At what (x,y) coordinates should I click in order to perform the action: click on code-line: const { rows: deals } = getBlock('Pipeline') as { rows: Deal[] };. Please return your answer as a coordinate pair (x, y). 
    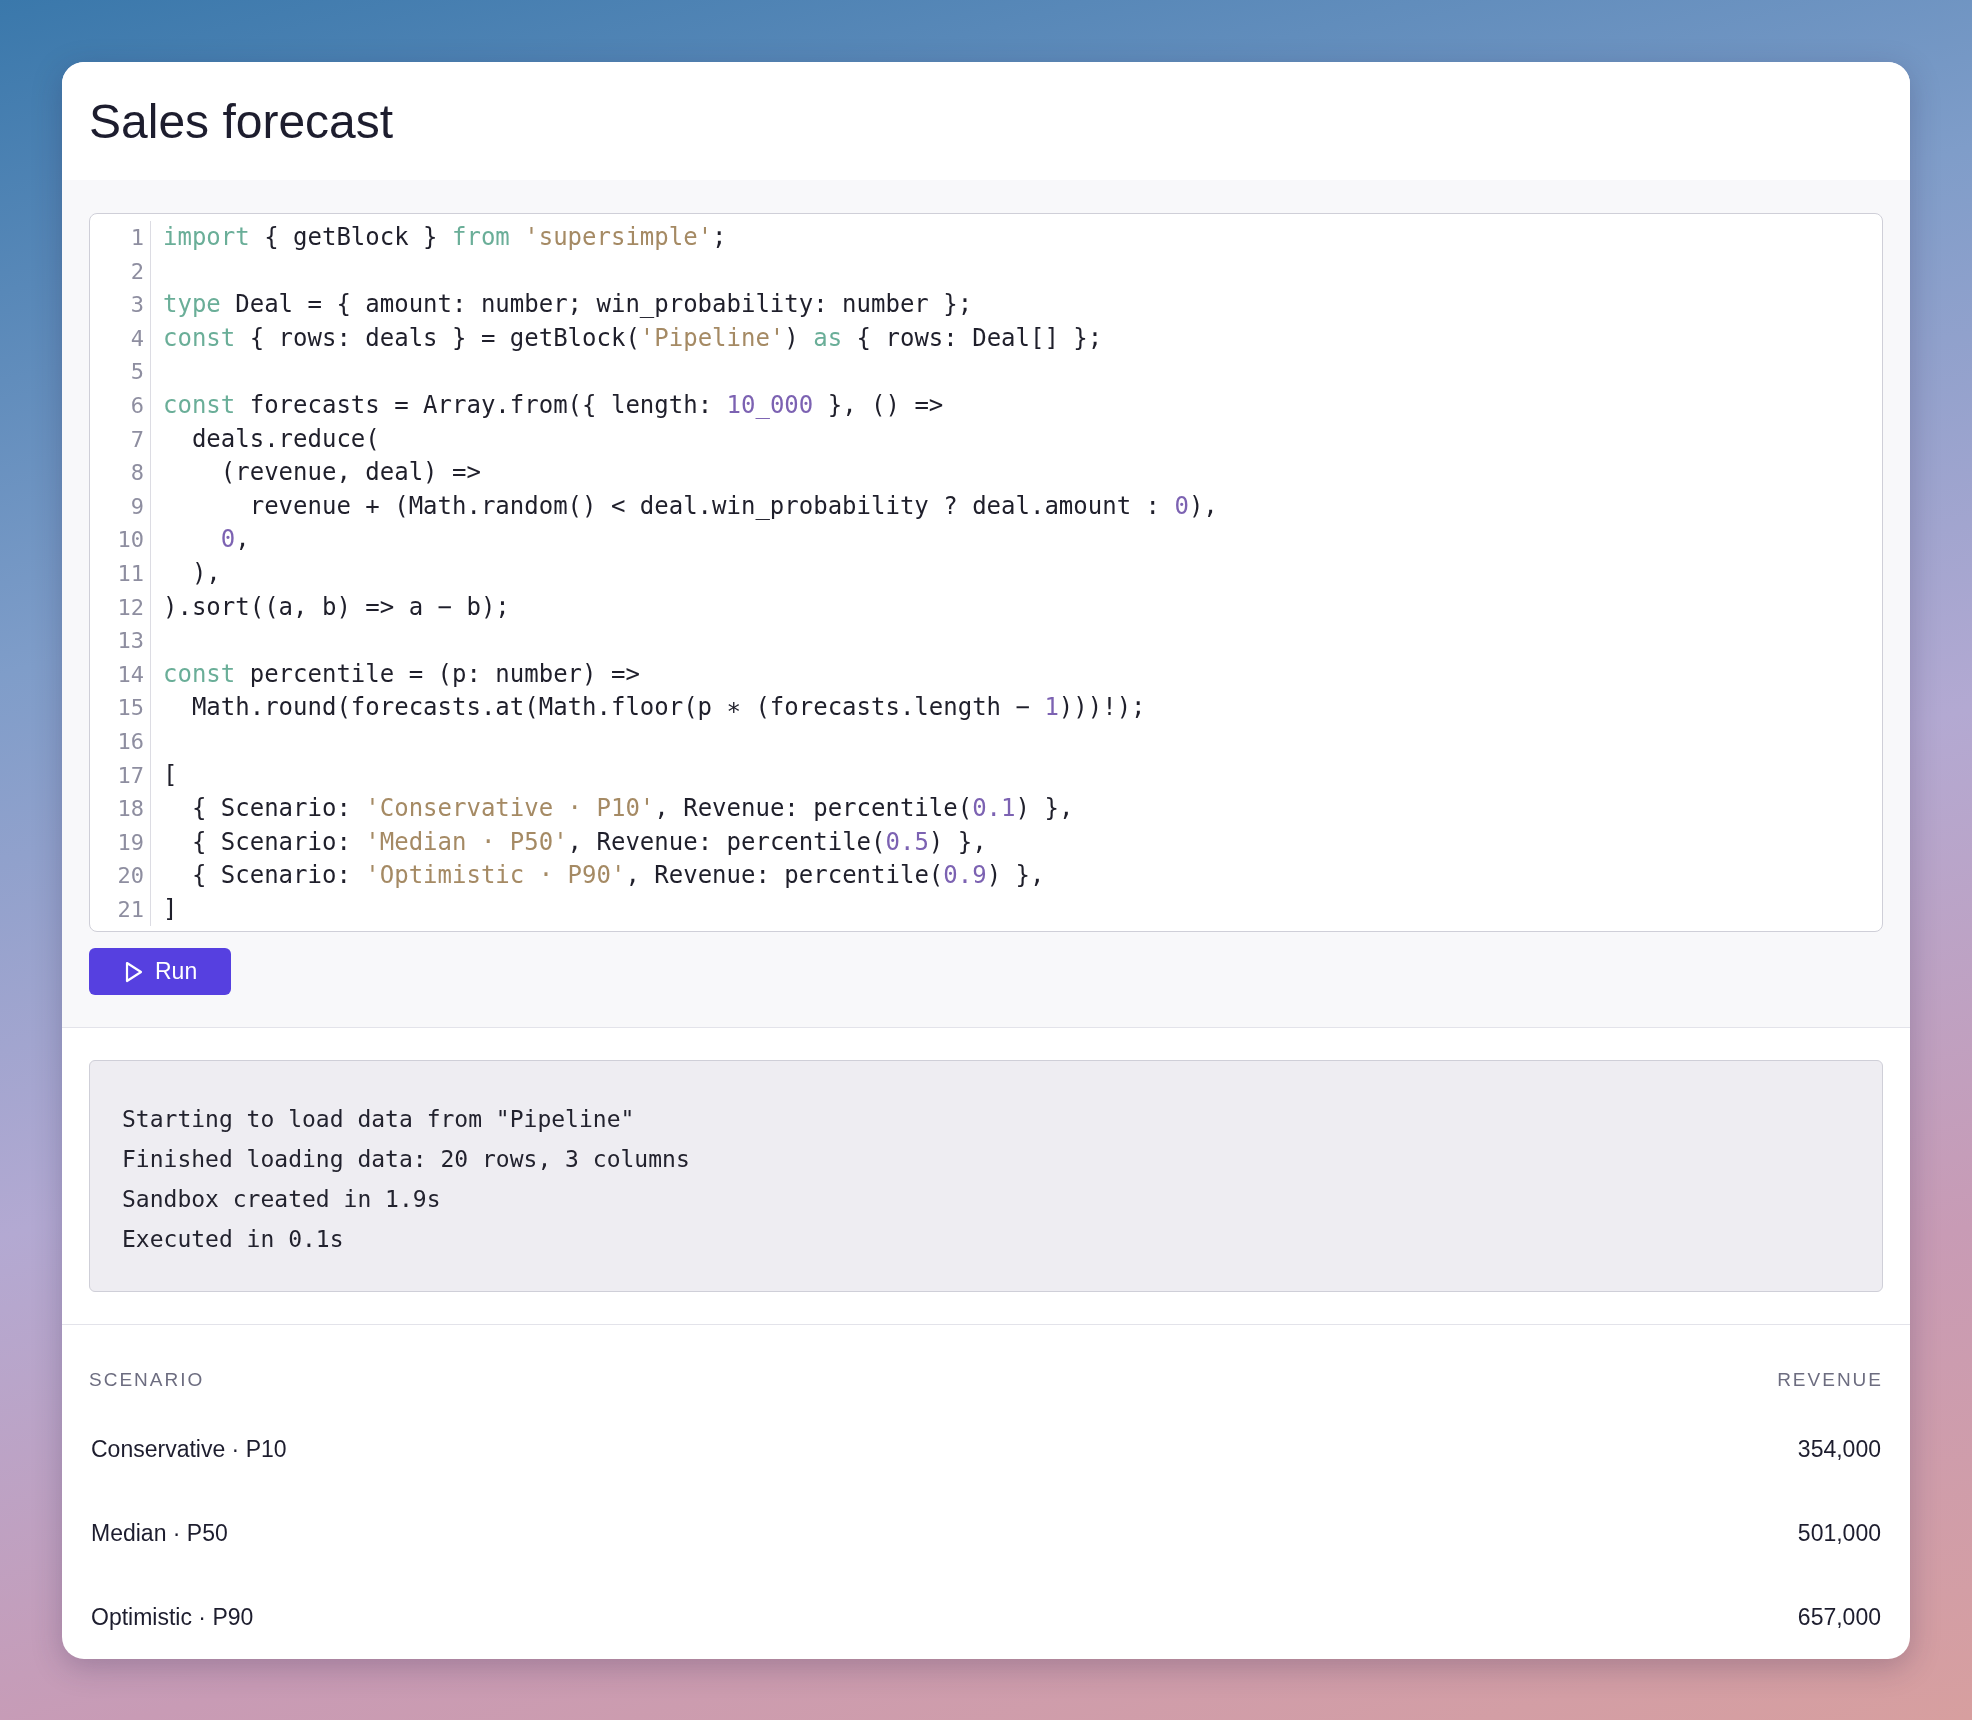
    Looking at the image, I should click on (633, 338).